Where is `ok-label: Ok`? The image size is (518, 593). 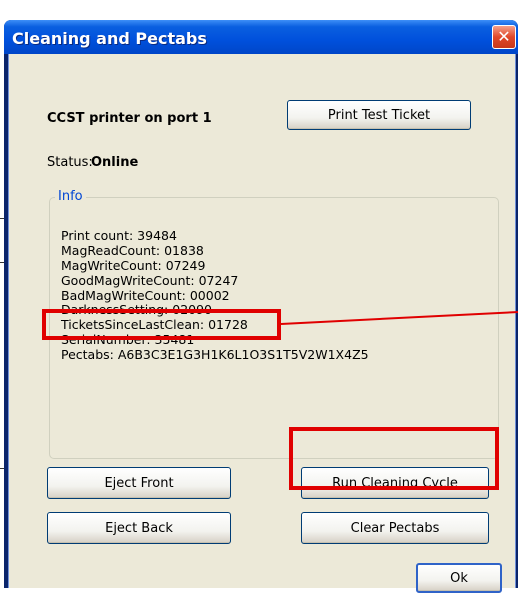 ok-label: Ok is located at coordinates (459, 578).